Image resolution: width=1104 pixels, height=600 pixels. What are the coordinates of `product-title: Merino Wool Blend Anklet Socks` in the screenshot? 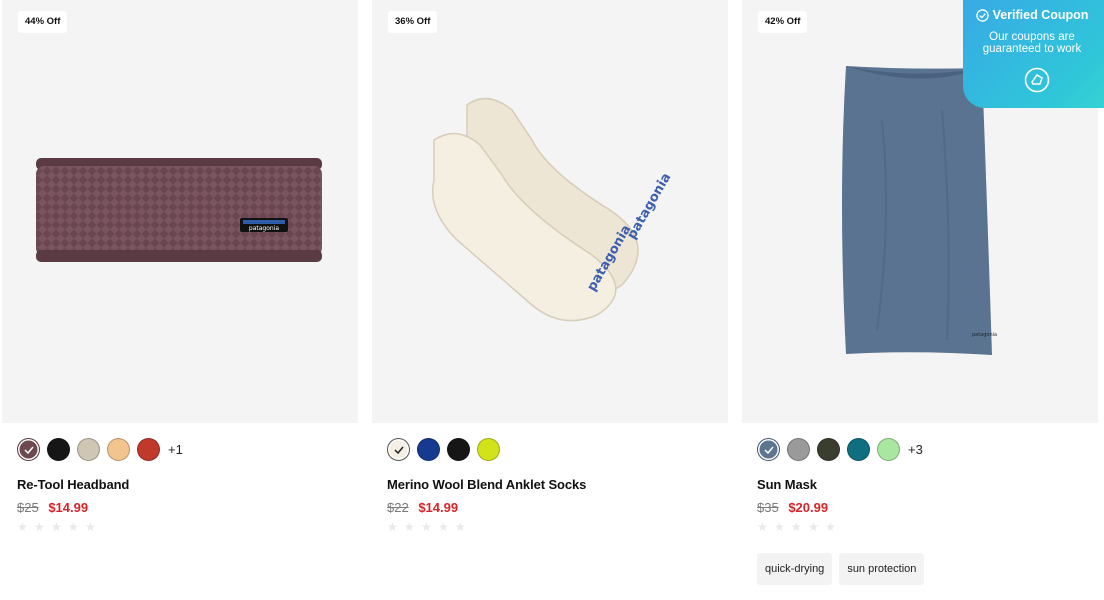 It's located at (486, 484).